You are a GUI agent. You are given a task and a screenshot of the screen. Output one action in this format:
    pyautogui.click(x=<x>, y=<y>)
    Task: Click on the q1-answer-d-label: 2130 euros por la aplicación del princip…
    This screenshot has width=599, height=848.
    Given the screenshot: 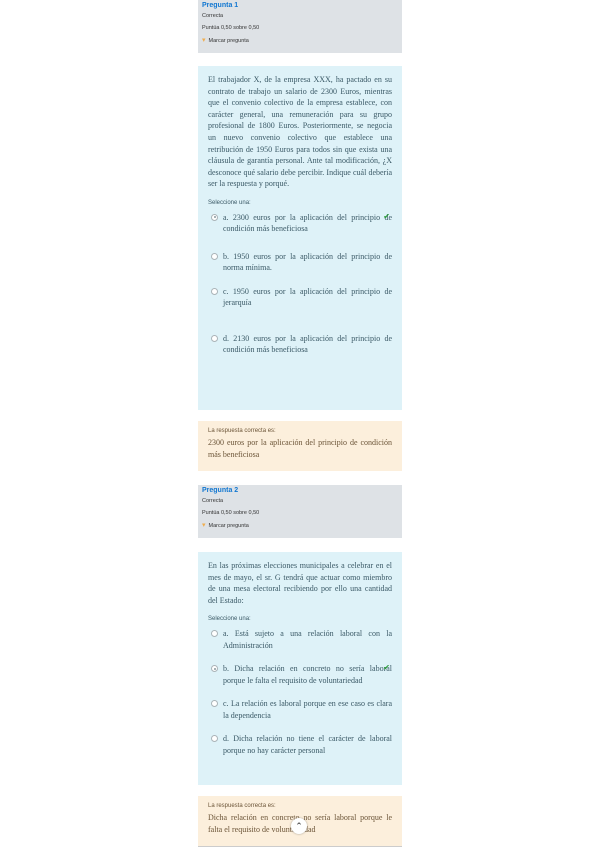 What is the action you would take?
    pyautogui.click(x=308, y=344)
    